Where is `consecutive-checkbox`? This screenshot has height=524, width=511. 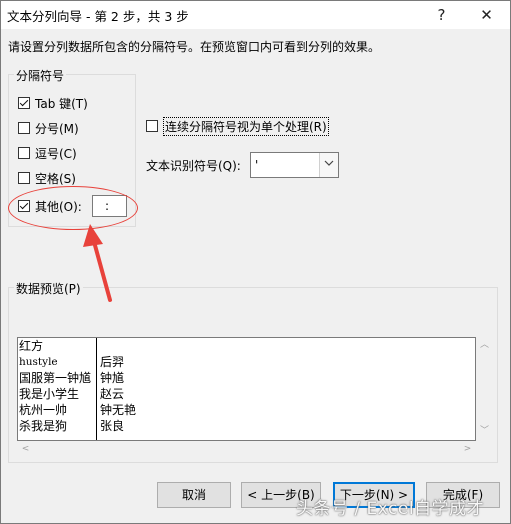
consecutive-checkbox is located at coordinates (152, 126).